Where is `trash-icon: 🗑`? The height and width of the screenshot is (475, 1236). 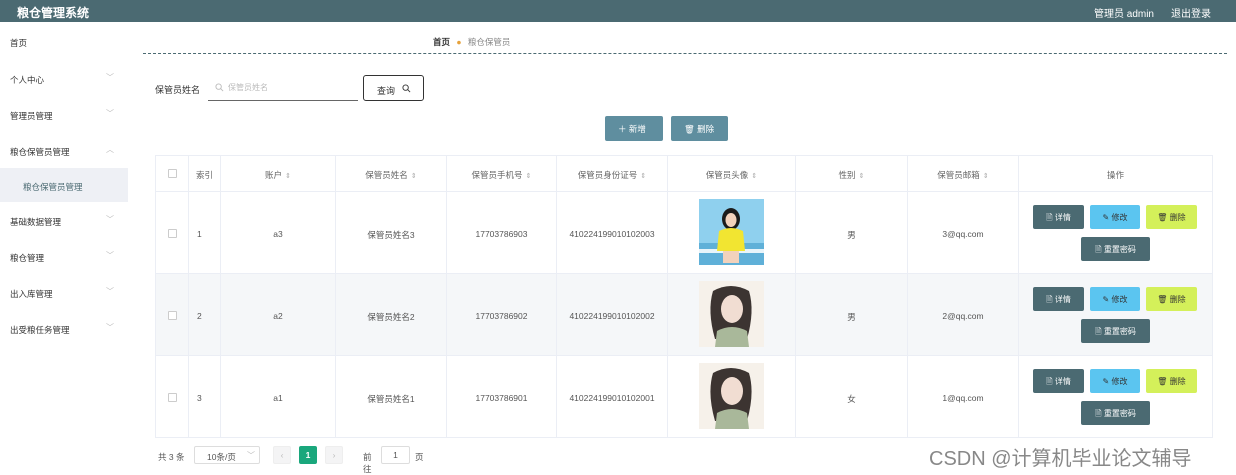 trash-icon: 🗑 is located at coordinates (689, 129).